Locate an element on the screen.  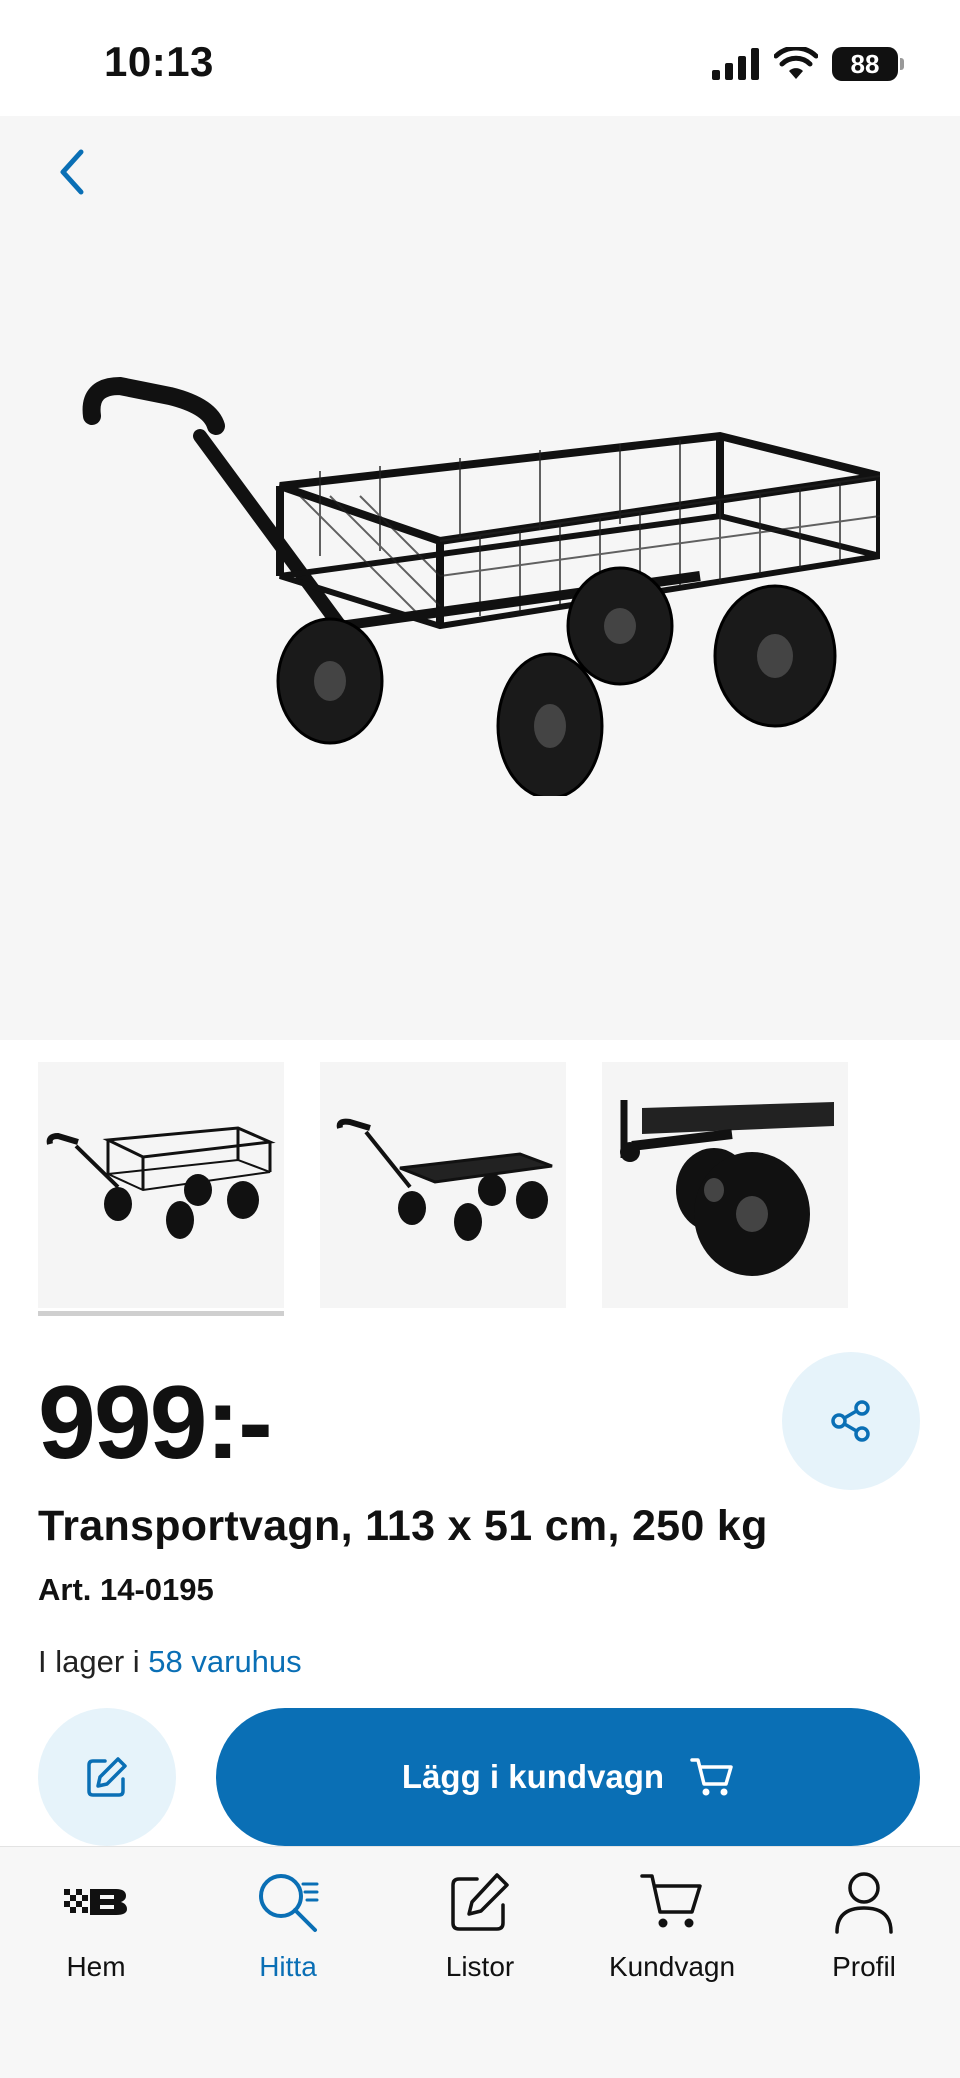
status-bar: 10:13 88 is located at coordinates (480, 58).